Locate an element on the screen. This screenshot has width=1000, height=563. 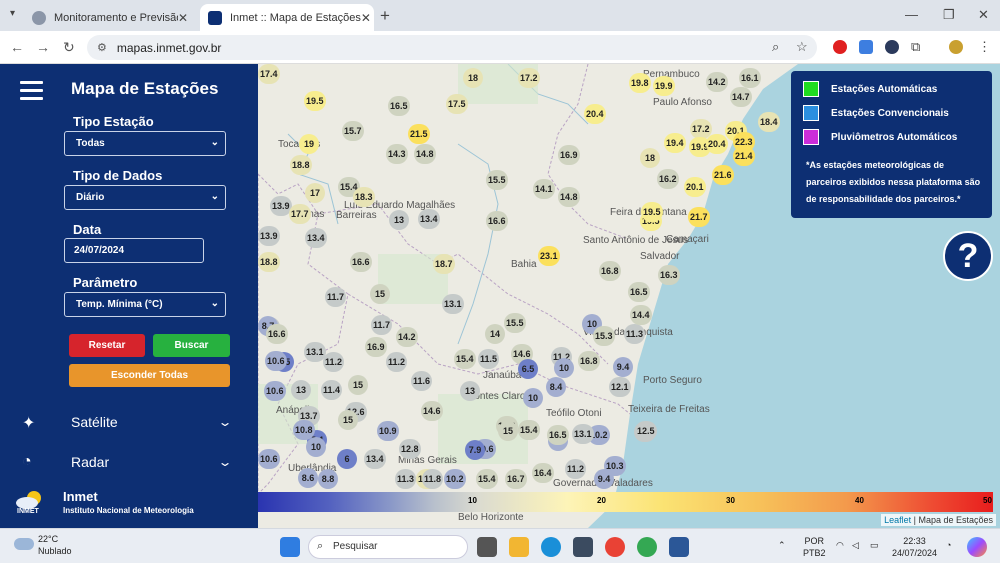
hide-all-button: Esconder Todas is located at coordinates (149, 375).